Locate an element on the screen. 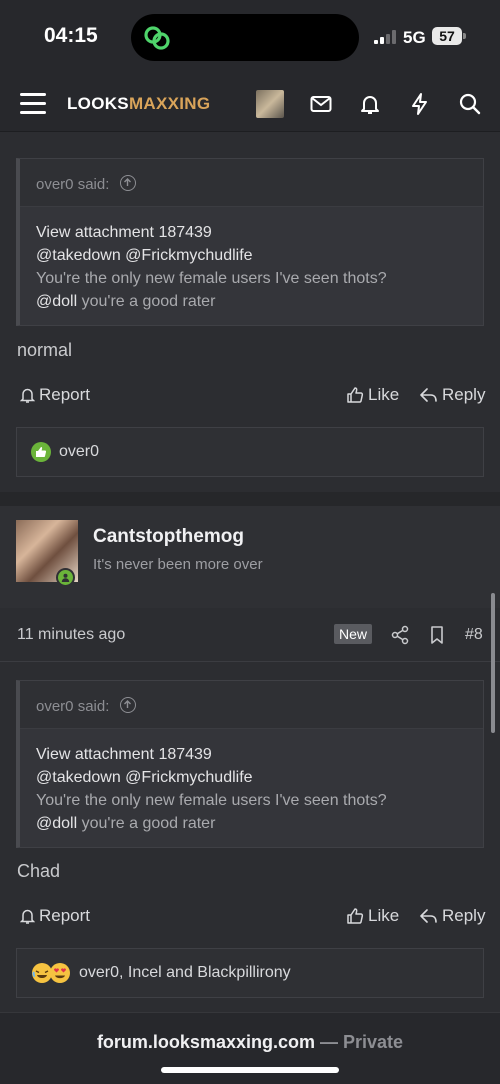  battery-icon: 57 is located at coordinates (447, 36).